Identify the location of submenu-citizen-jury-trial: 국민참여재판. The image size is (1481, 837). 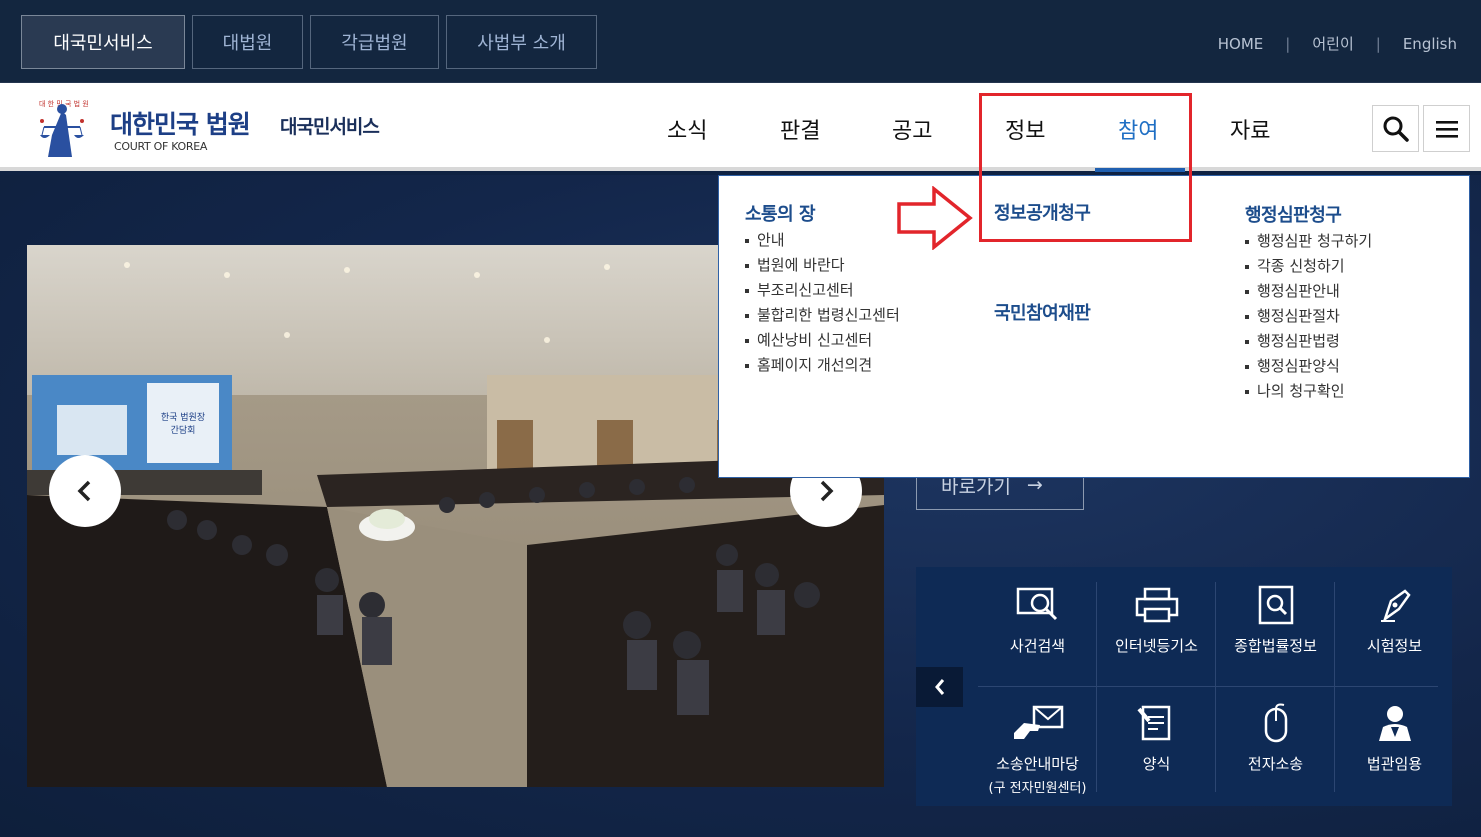
(1042, 312).